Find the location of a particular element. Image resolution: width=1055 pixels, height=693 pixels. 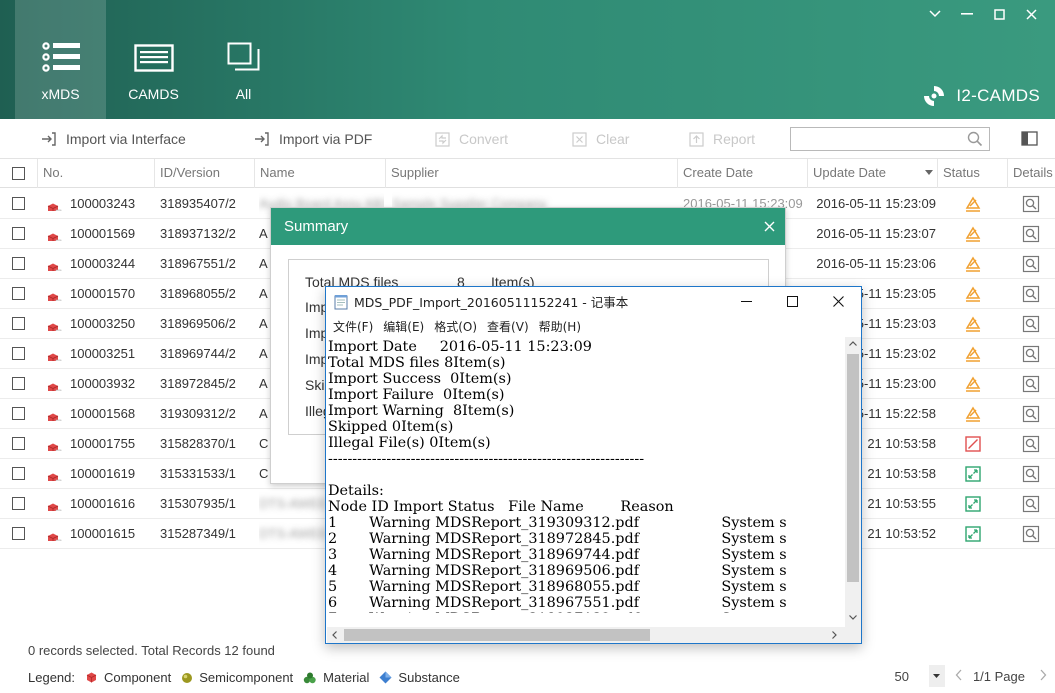

summary-close-button is located at coordinates (769, 226).